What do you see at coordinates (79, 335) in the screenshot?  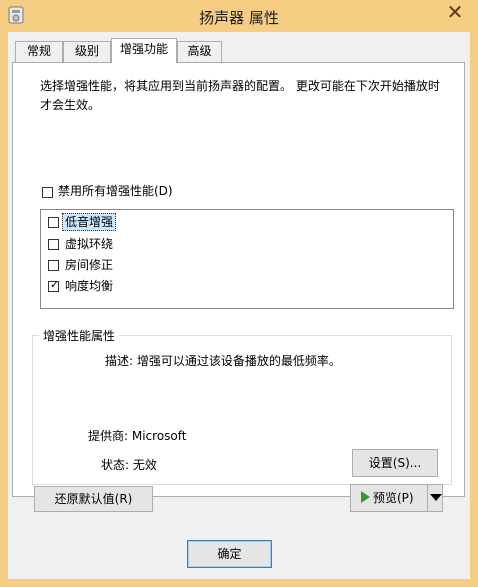 I see `group-title: 增强性能属性` at bounding box center [79, 335].